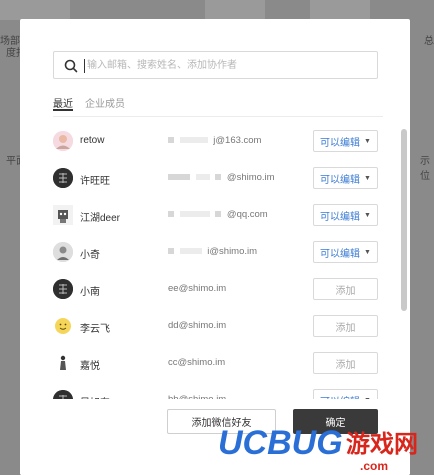 This screenshot has height=475, width=434. What do you see at coordinates (250, 177) in the screenshot?
I see `member-email-text: @shimo.im` at bounding box center [250, 177].